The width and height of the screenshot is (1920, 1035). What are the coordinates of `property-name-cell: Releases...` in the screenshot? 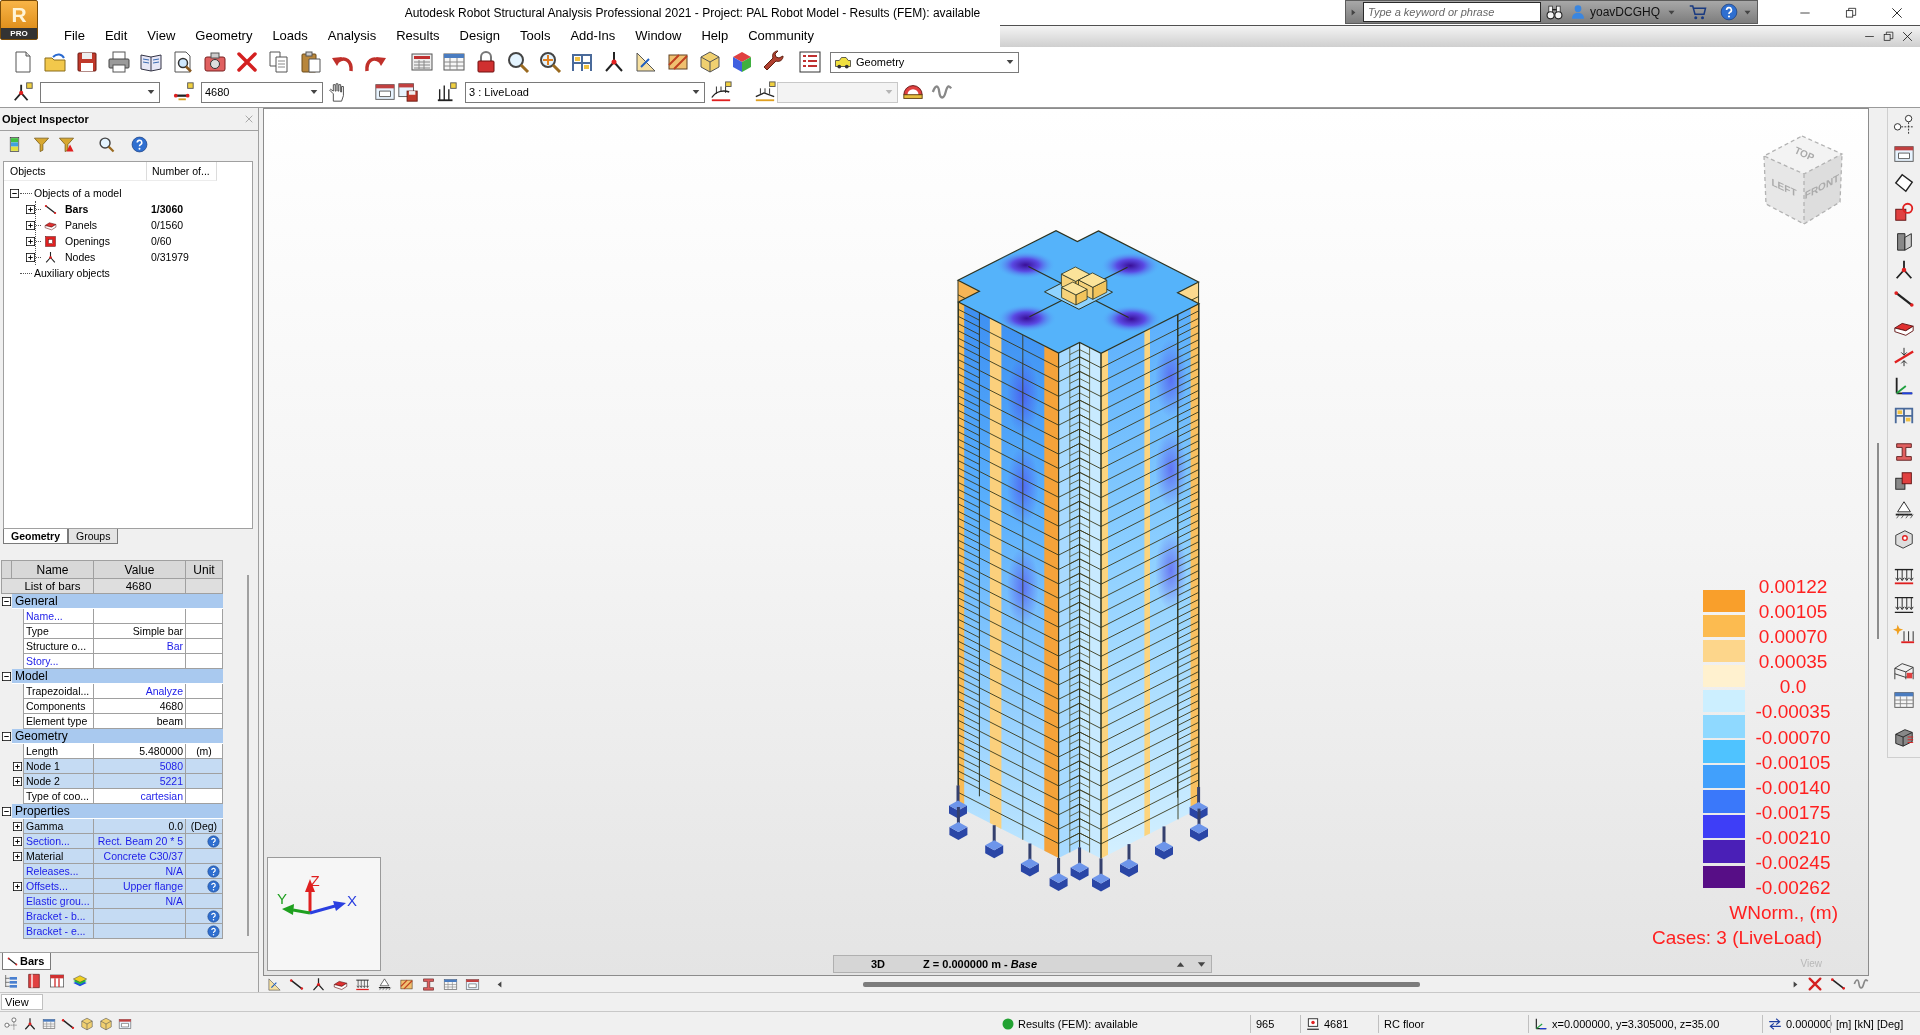 It's located at (58, 871).